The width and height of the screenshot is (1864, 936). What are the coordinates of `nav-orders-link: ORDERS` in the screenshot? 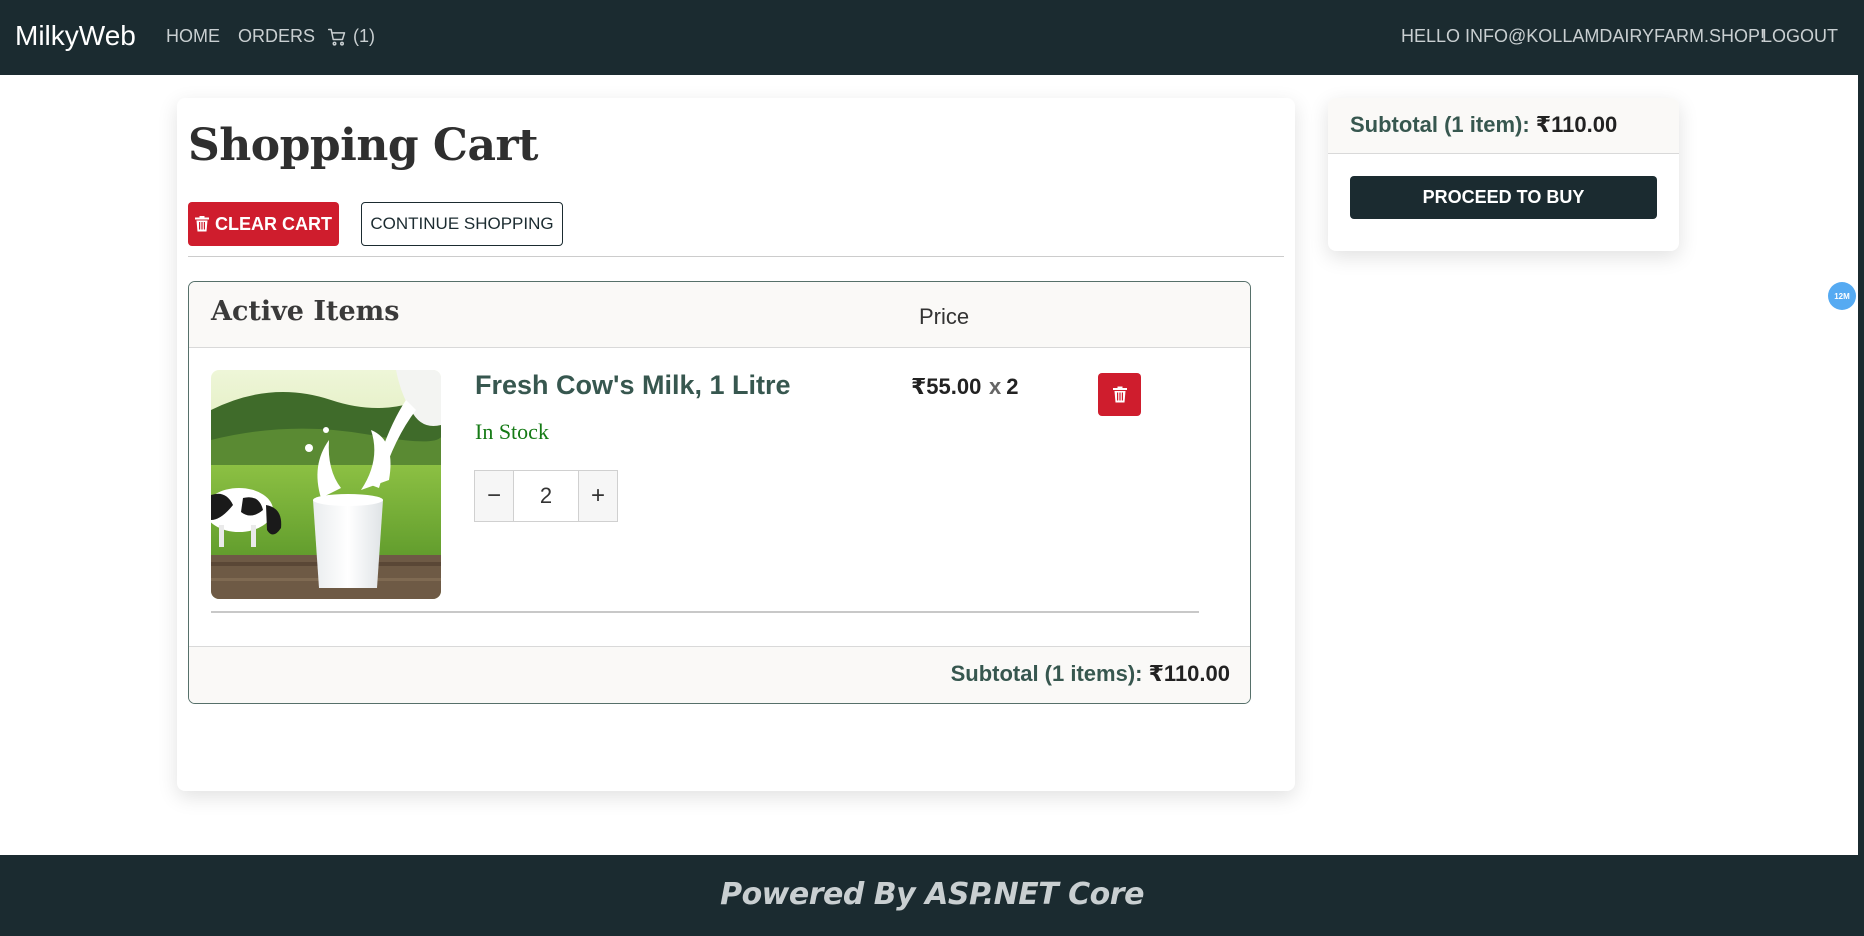 It's located at (276, 36).